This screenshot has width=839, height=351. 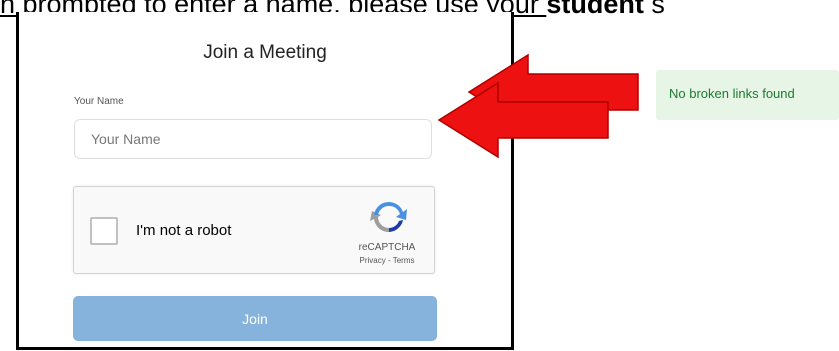 What do you see at coordinates (523, 120) in the screenshot?
I see `red-arrow-icon` at bounding box center [523, 120].